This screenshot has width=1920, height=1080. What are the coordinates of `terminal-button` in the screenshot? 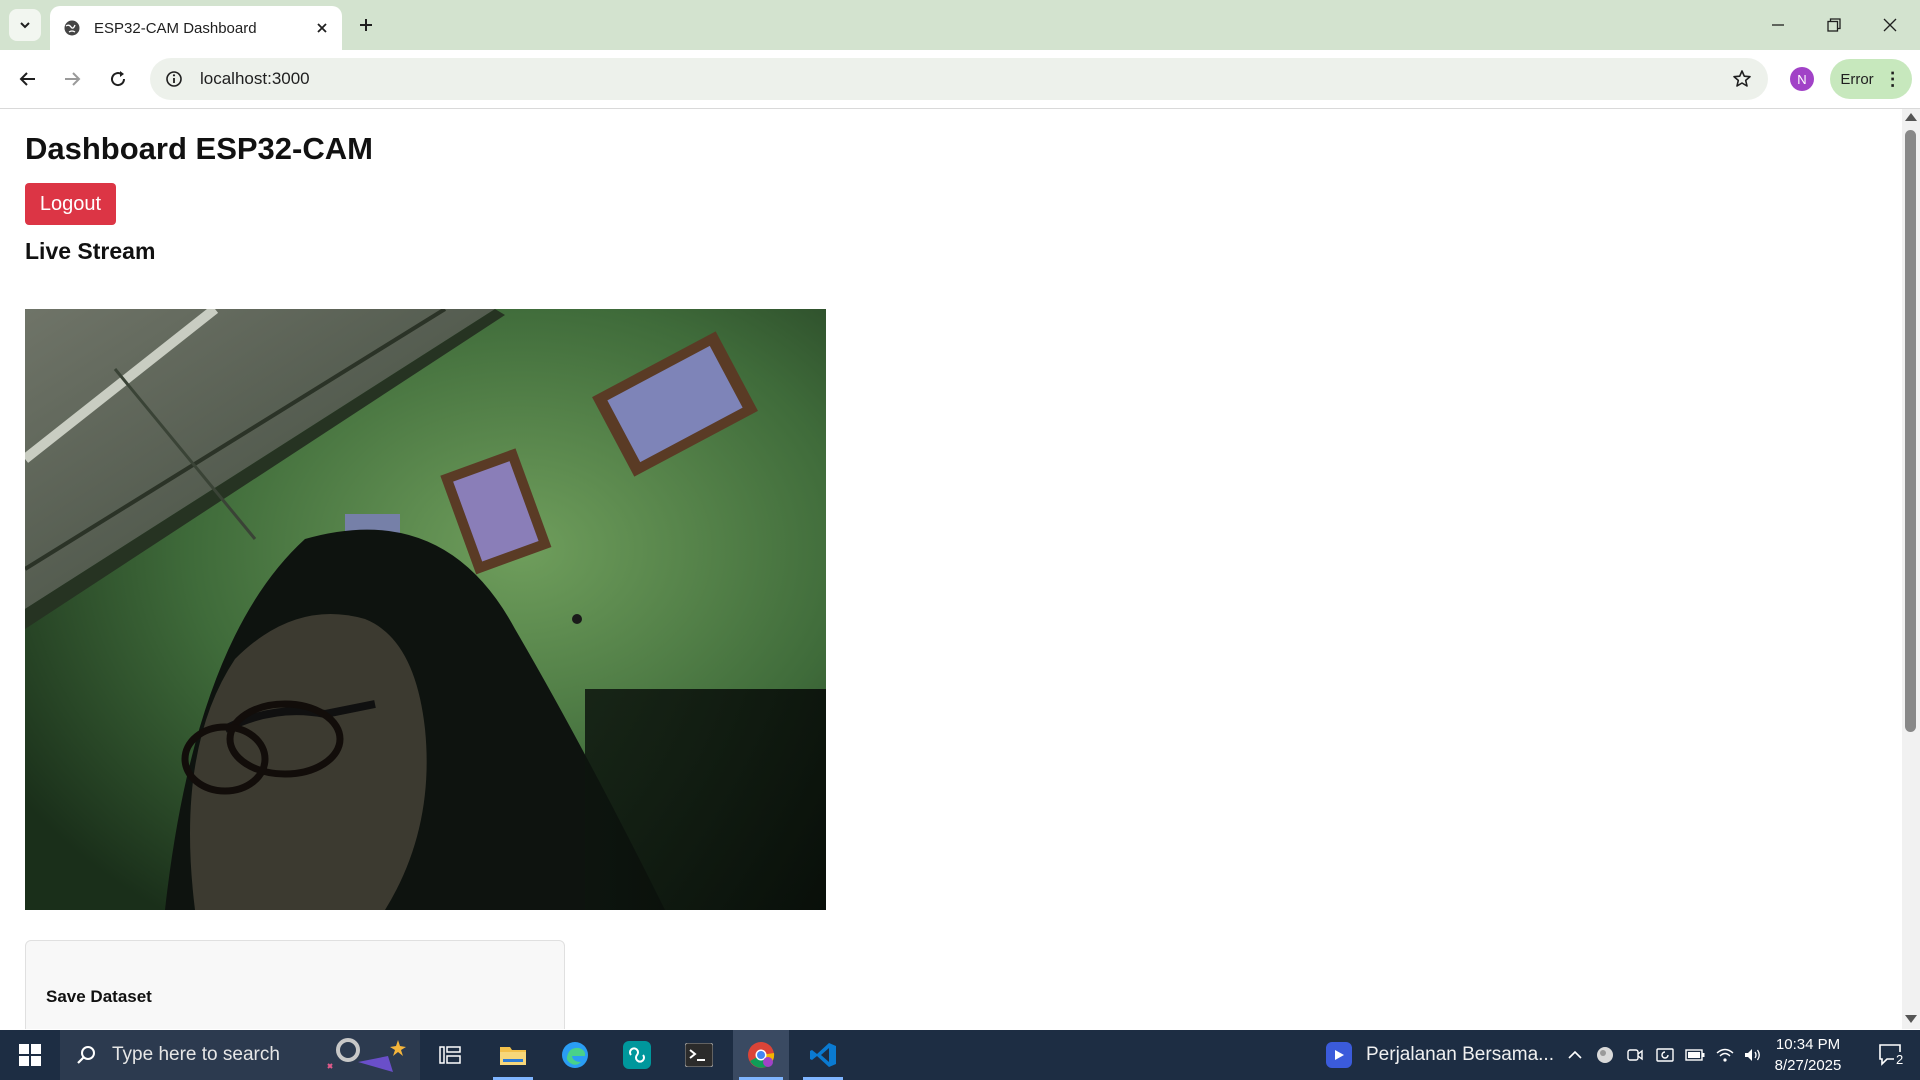 It's located at (699, 1055).